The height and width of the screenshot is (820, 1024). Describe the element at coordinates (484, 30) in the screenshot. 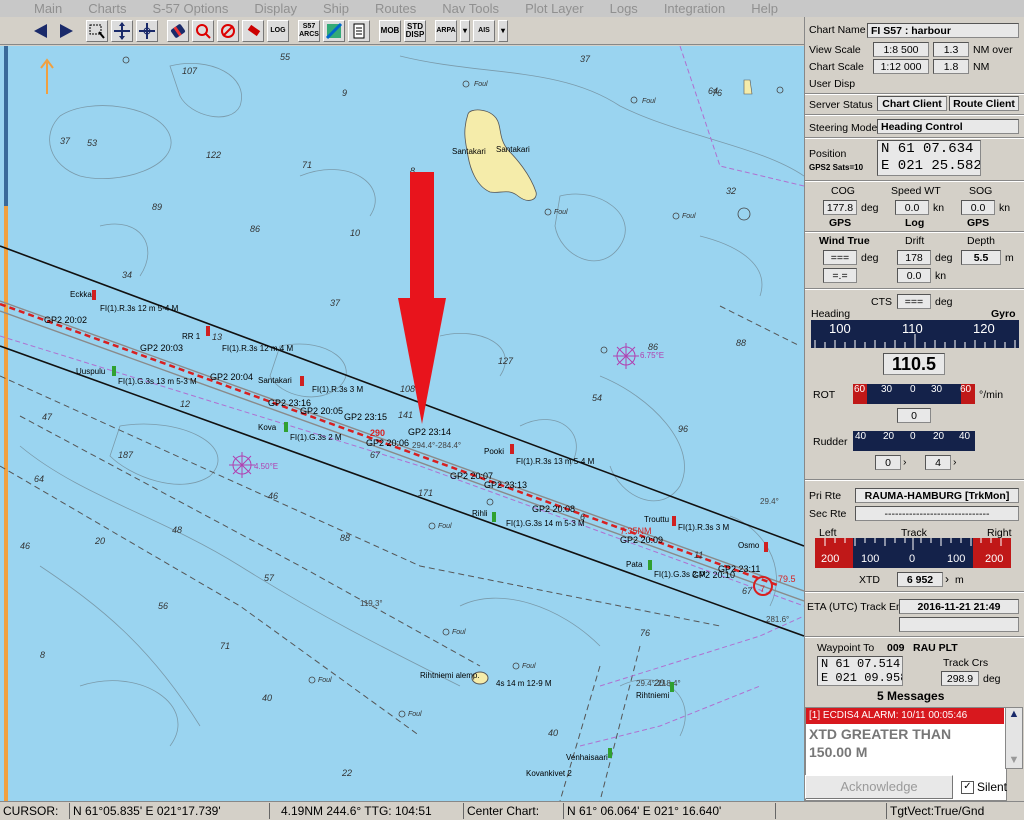

I see `ais-button: AIS` at that location.